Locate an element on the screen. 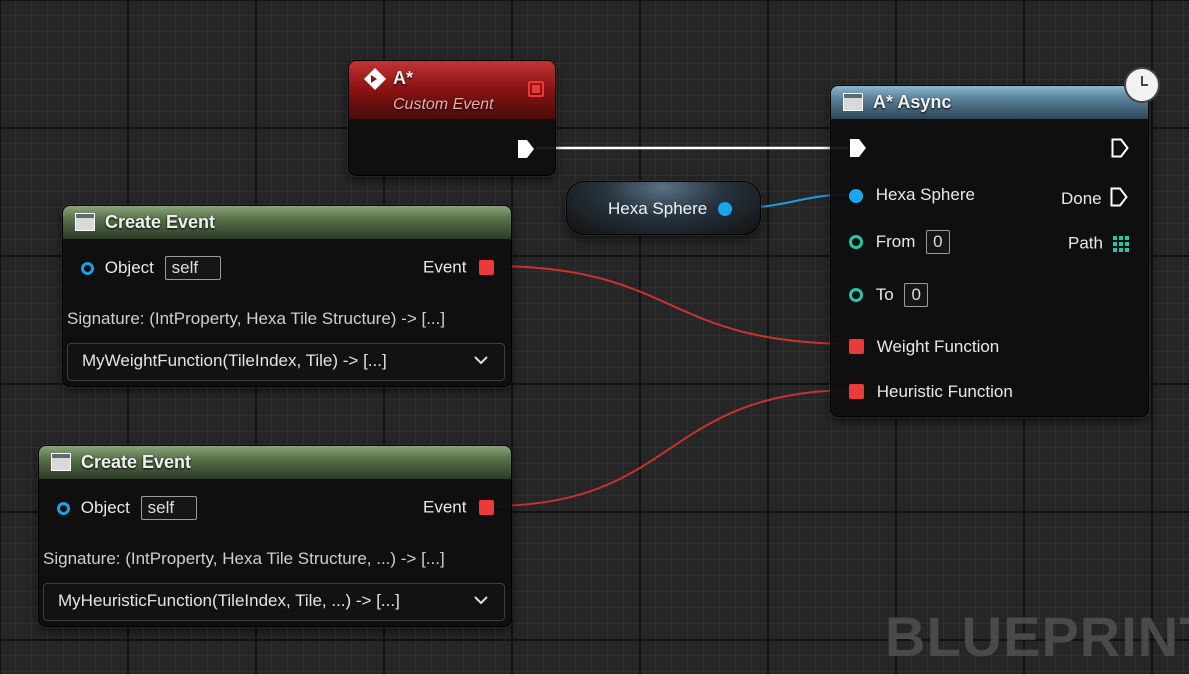 The image size is (1189, 674). event-diamond-icon is located at coordinates (375, 81).